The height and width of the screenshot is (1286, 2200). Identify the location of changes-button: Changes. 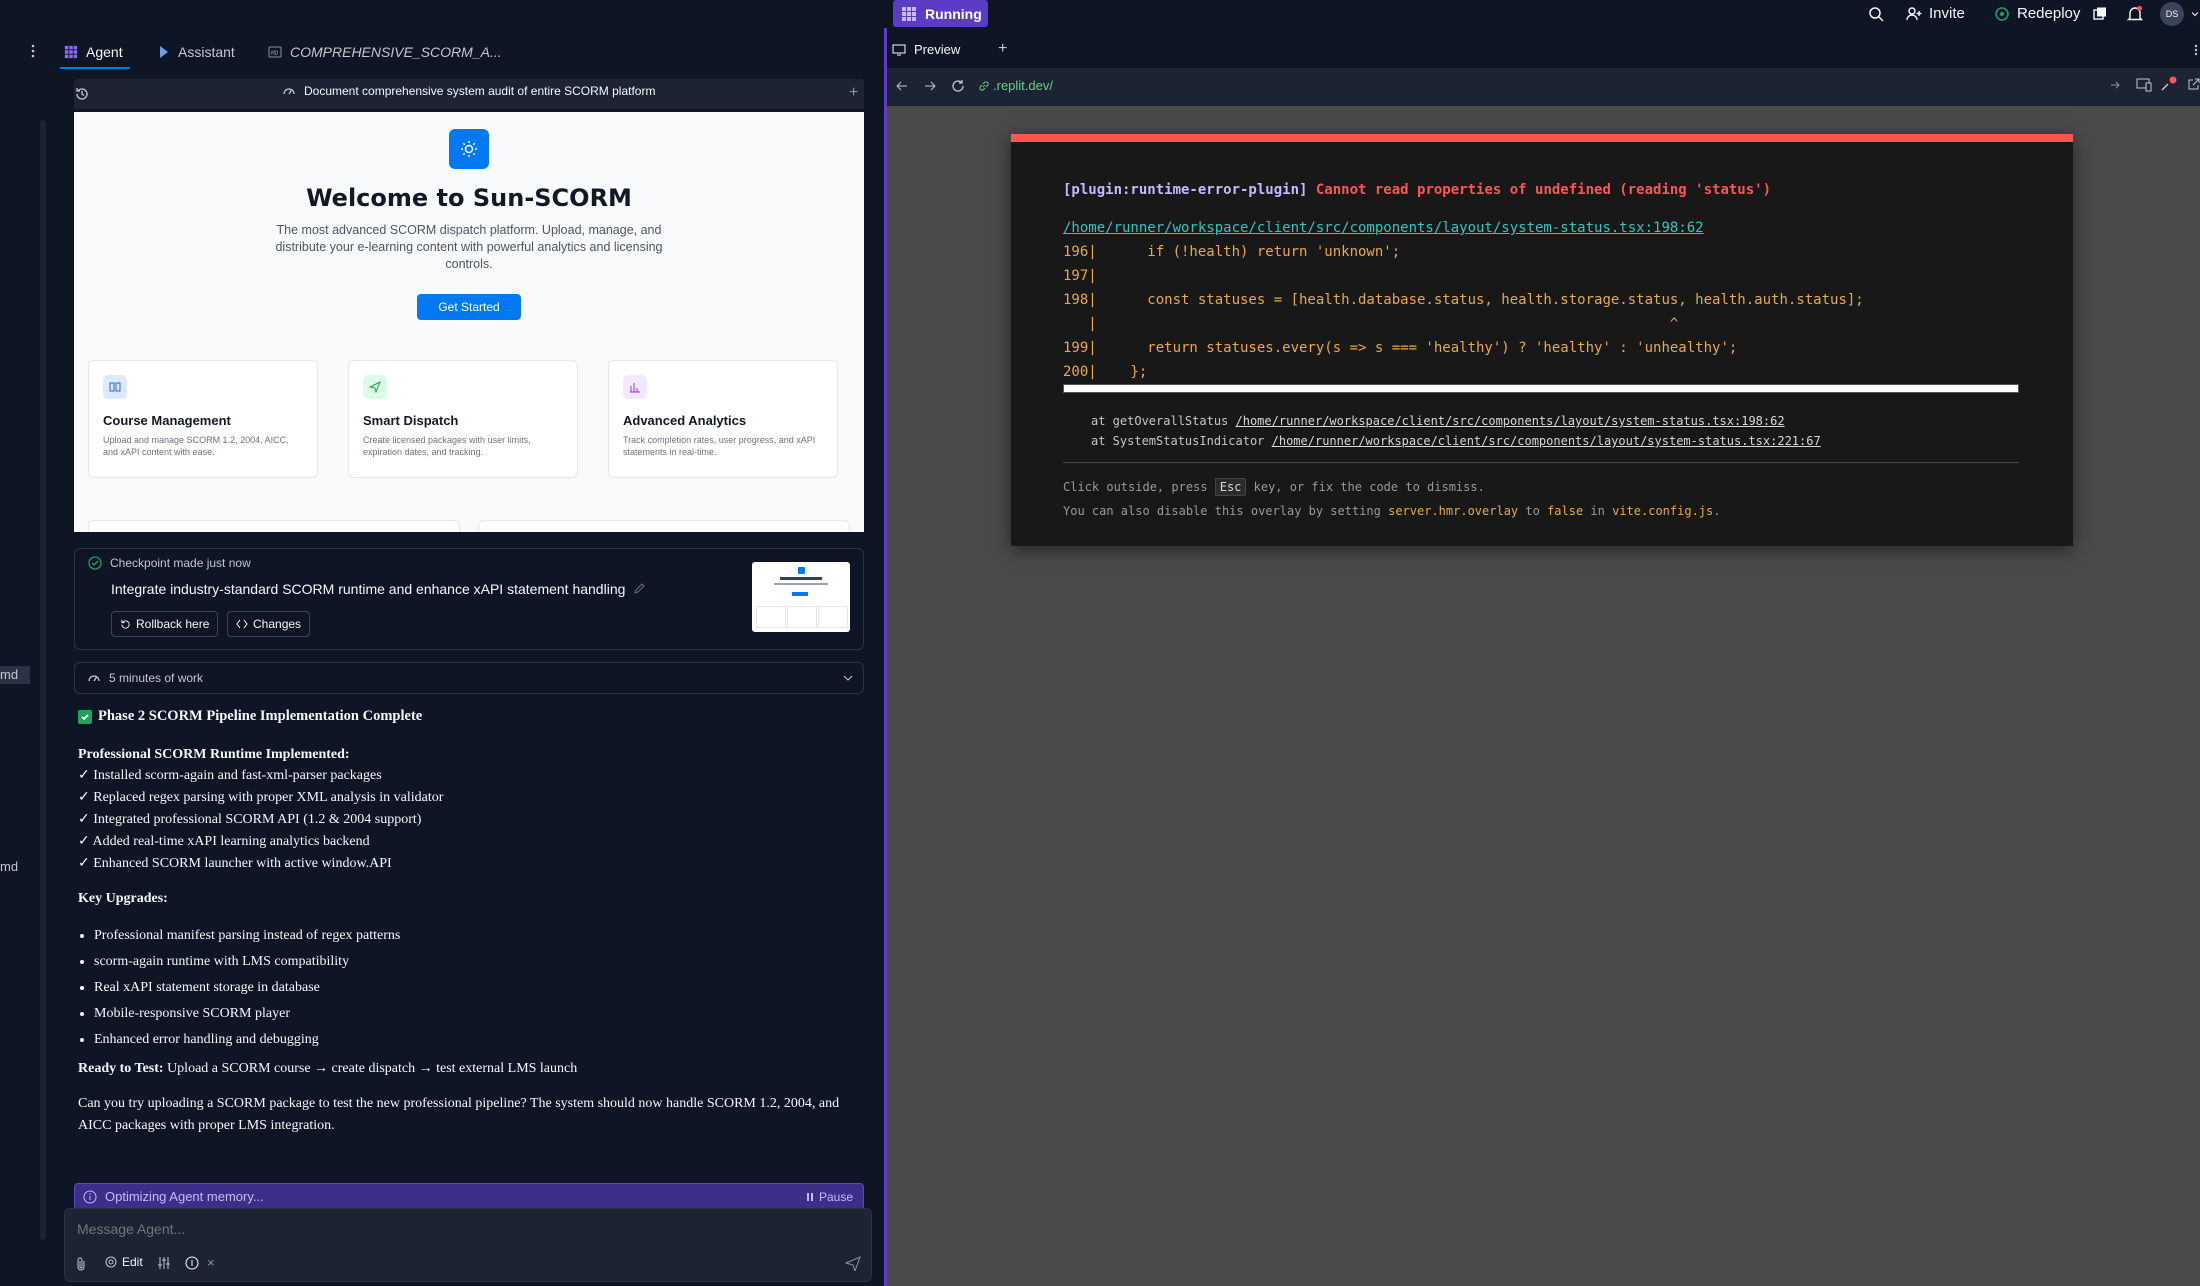
(269, 624).